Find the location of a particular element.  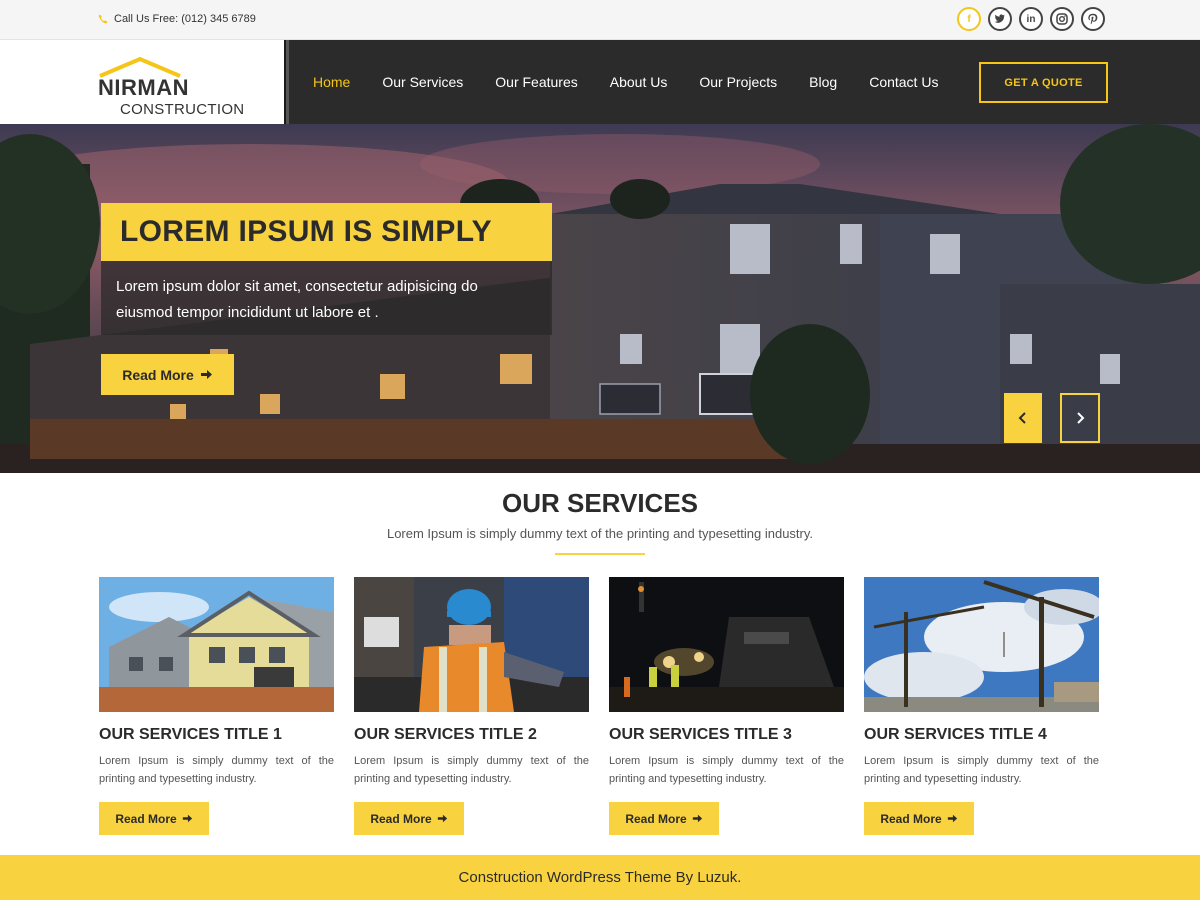

slider-next-button is located at coordinates (1080, 418).